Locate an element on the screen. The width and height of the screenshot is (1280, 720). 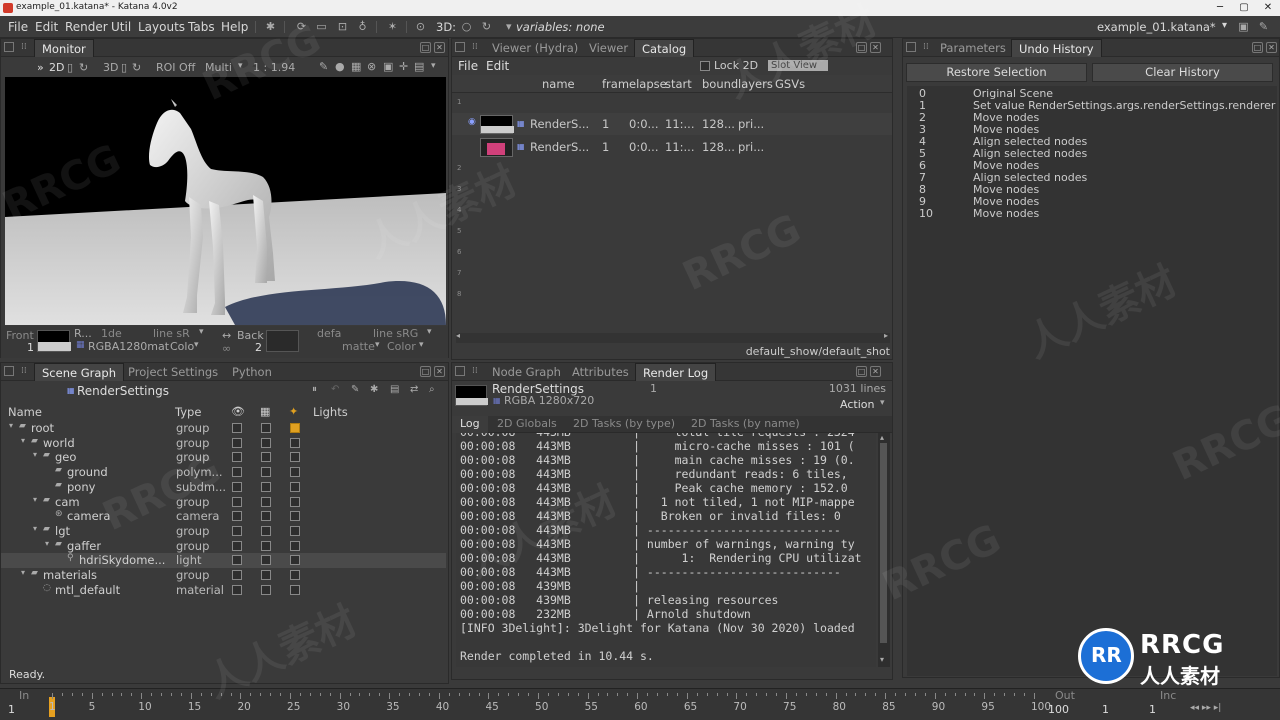
3d-toggle-small-icon: ▯ is located at coordinates (124, 67).